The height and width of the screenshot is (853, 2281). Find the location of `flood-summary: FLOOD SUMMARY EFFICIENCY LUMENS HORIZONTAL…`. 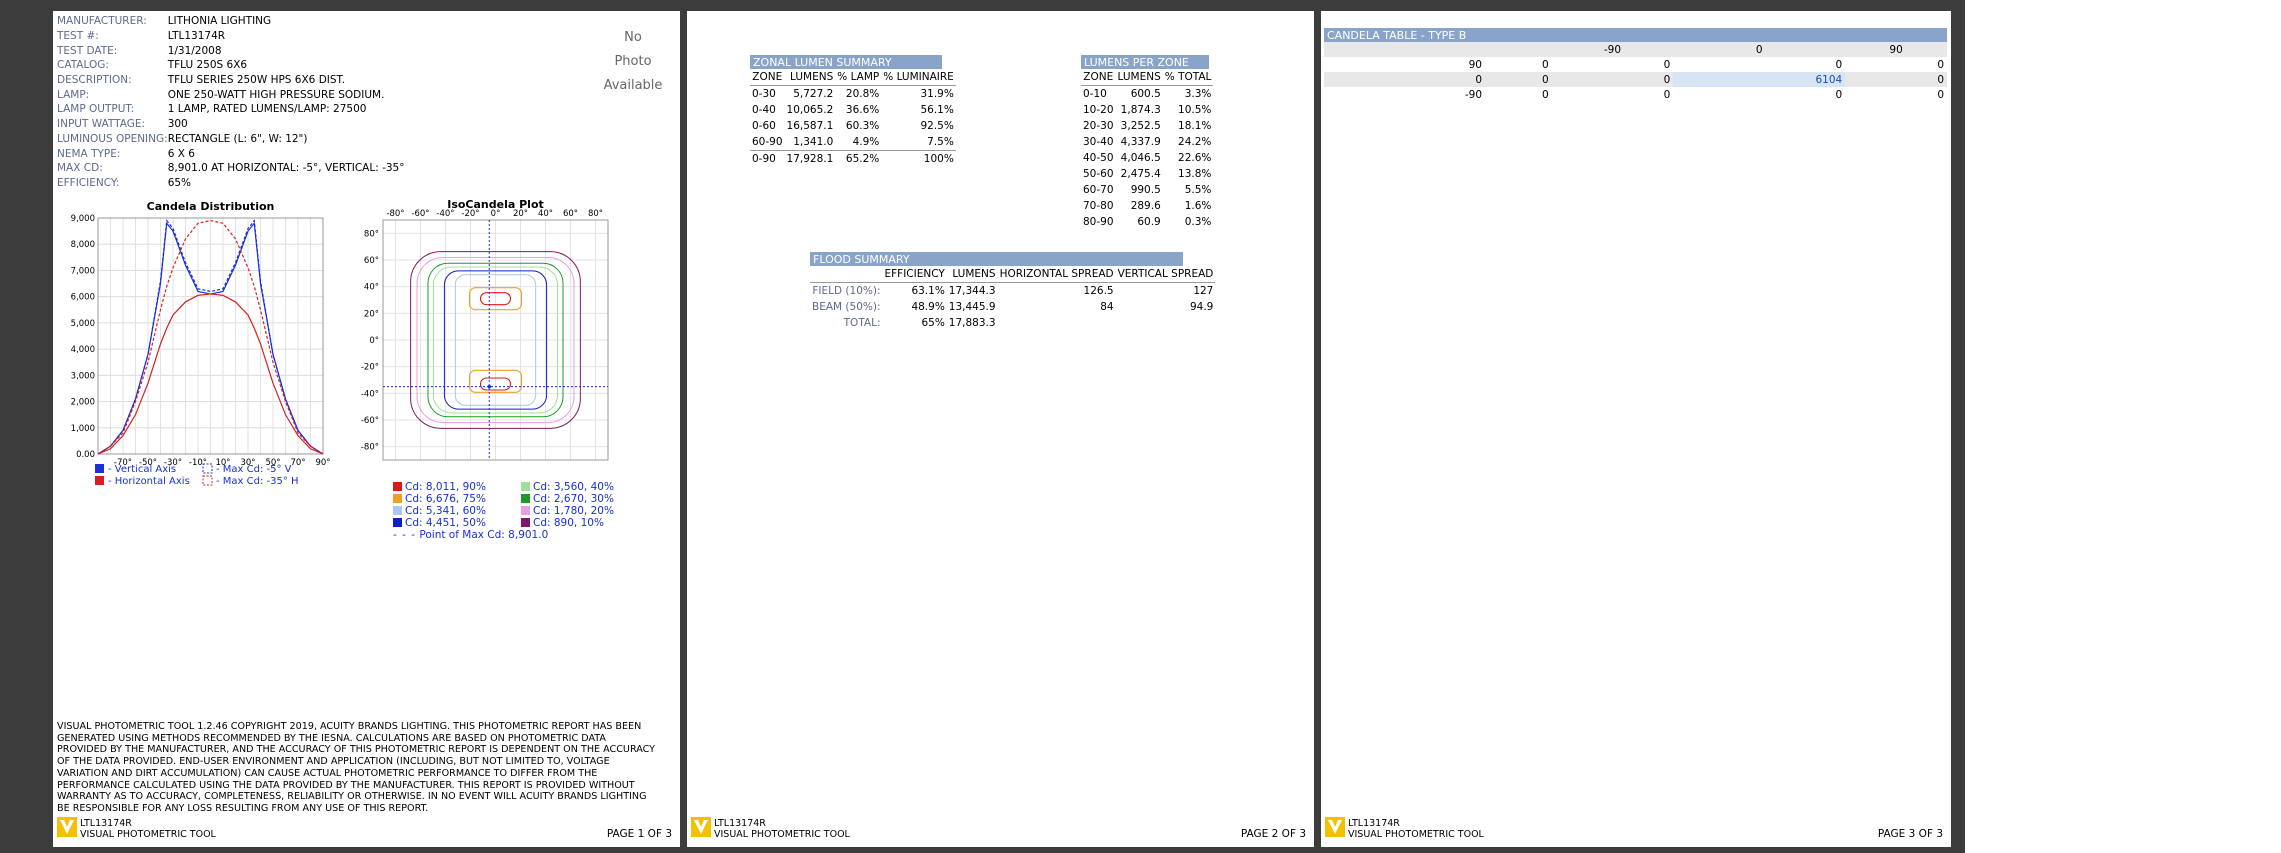

flood-summary: FLOOD SUMMARY EFFICIENCY LUMENS HORIZONTAL… is located at coordinates (1013, 291).